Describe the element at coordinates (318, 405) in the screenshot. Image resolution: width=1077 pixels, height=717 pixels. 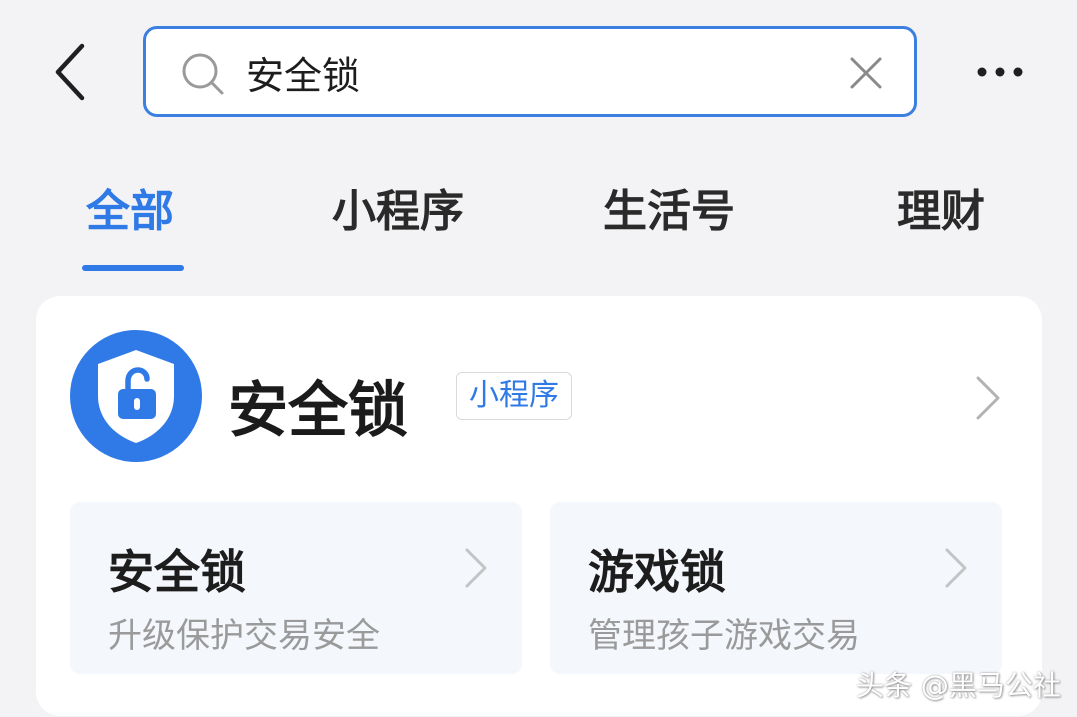
I see `app-name: 安全锁` at that location.